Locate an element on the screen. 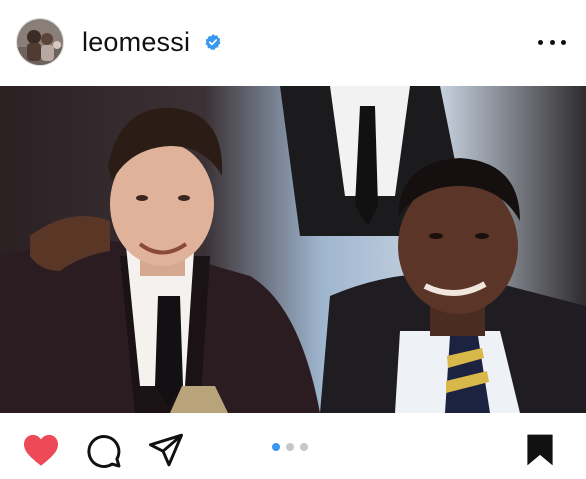 The width and height of the screenshot is (586, 479). action-bar is located at coordinates (293, 446).